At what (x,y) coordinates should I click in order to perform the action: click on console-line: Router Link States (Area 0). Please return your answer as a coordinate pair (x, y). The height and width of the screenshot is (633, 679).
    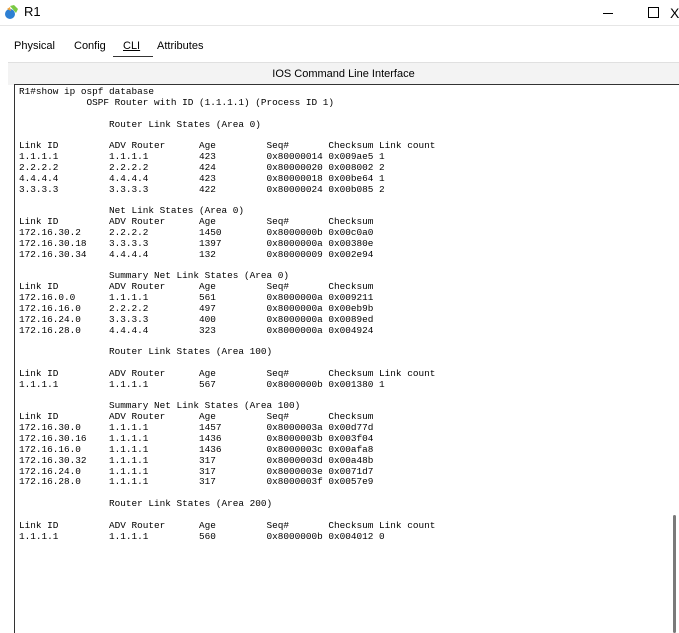
    Looking at the image, I should click on (140, 124).